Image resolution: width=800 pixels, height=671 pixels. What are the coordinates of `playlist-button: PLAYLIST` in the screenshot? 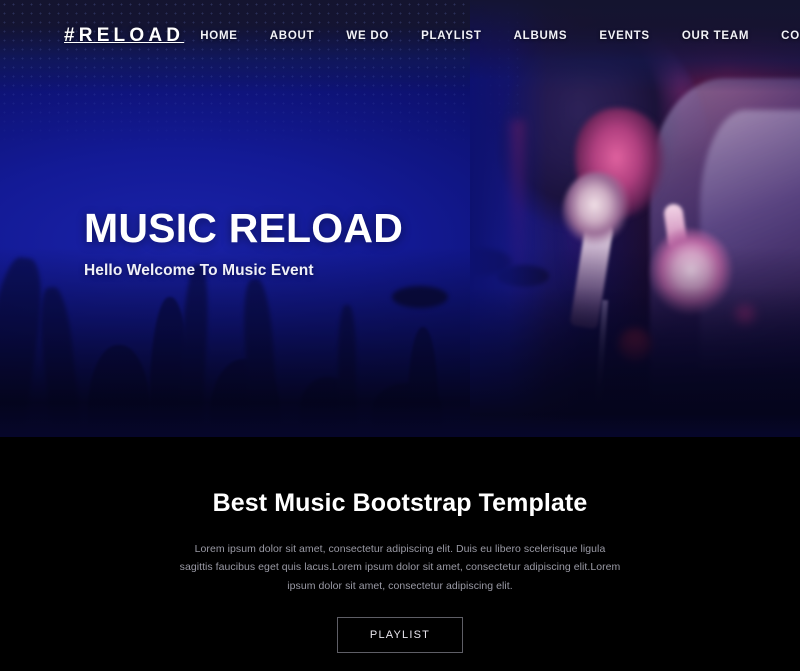 It's located at (400, 635).